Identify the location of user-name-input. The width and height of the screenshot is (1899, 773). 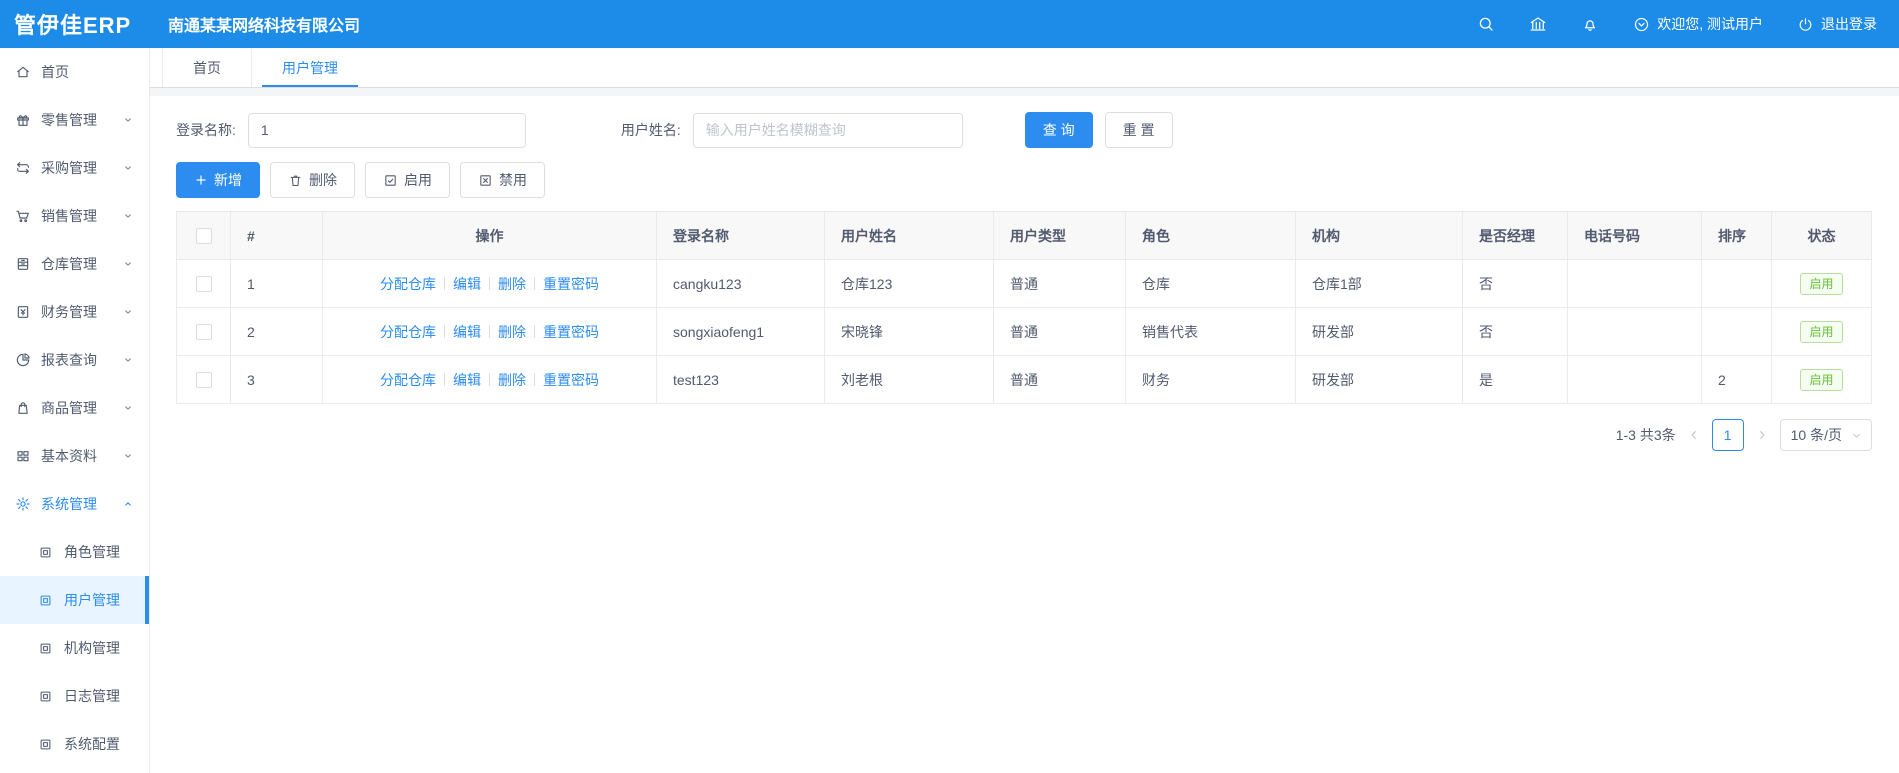
(827, 130).